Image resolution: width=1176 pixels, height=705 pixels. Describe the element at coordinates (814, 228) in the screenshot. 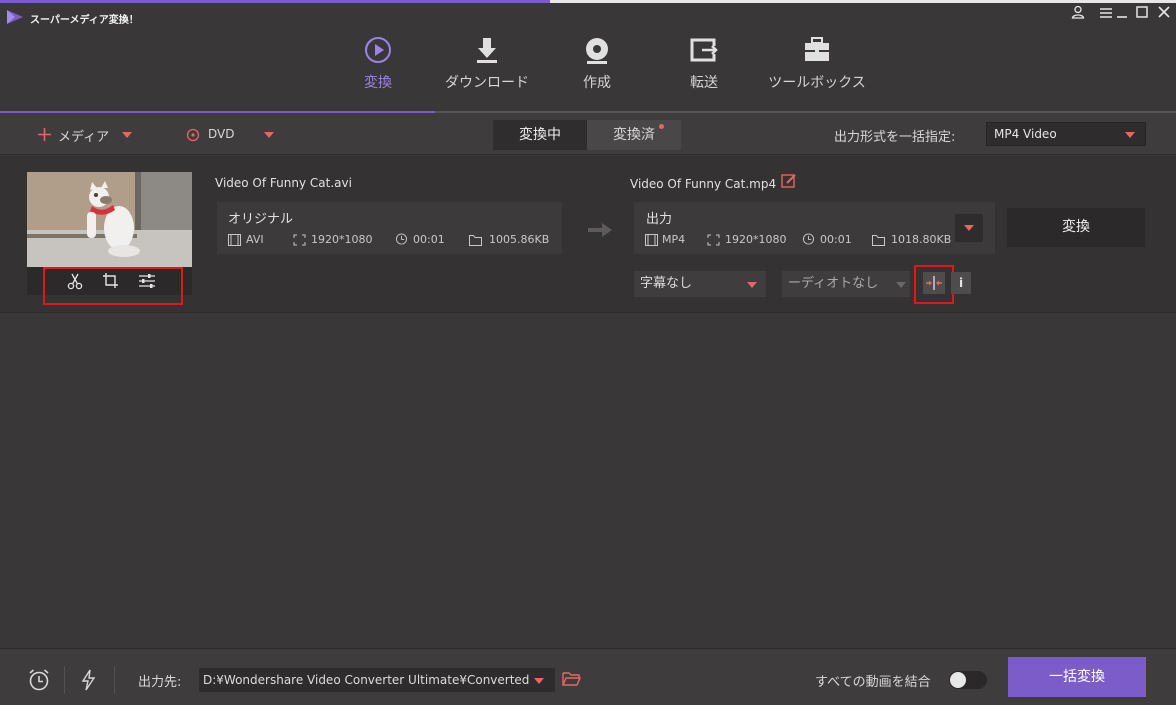

I see `output-info-panel` at that location.